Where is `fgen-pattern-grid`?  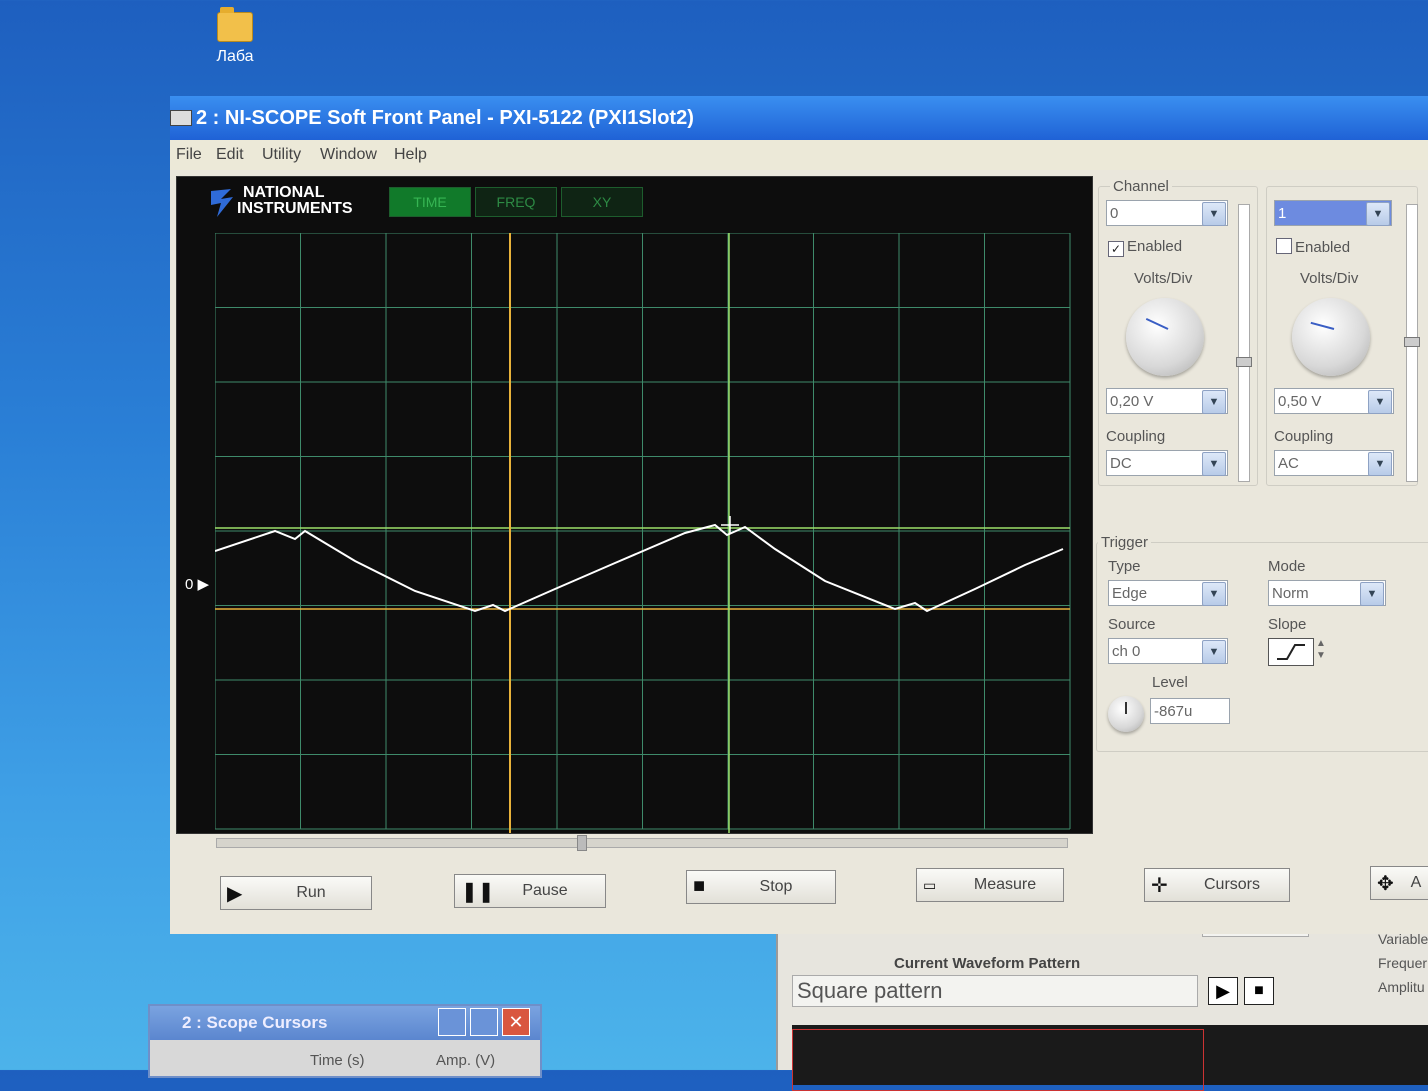 fgen-pattern-grid is located at coordinates (998, 1060).